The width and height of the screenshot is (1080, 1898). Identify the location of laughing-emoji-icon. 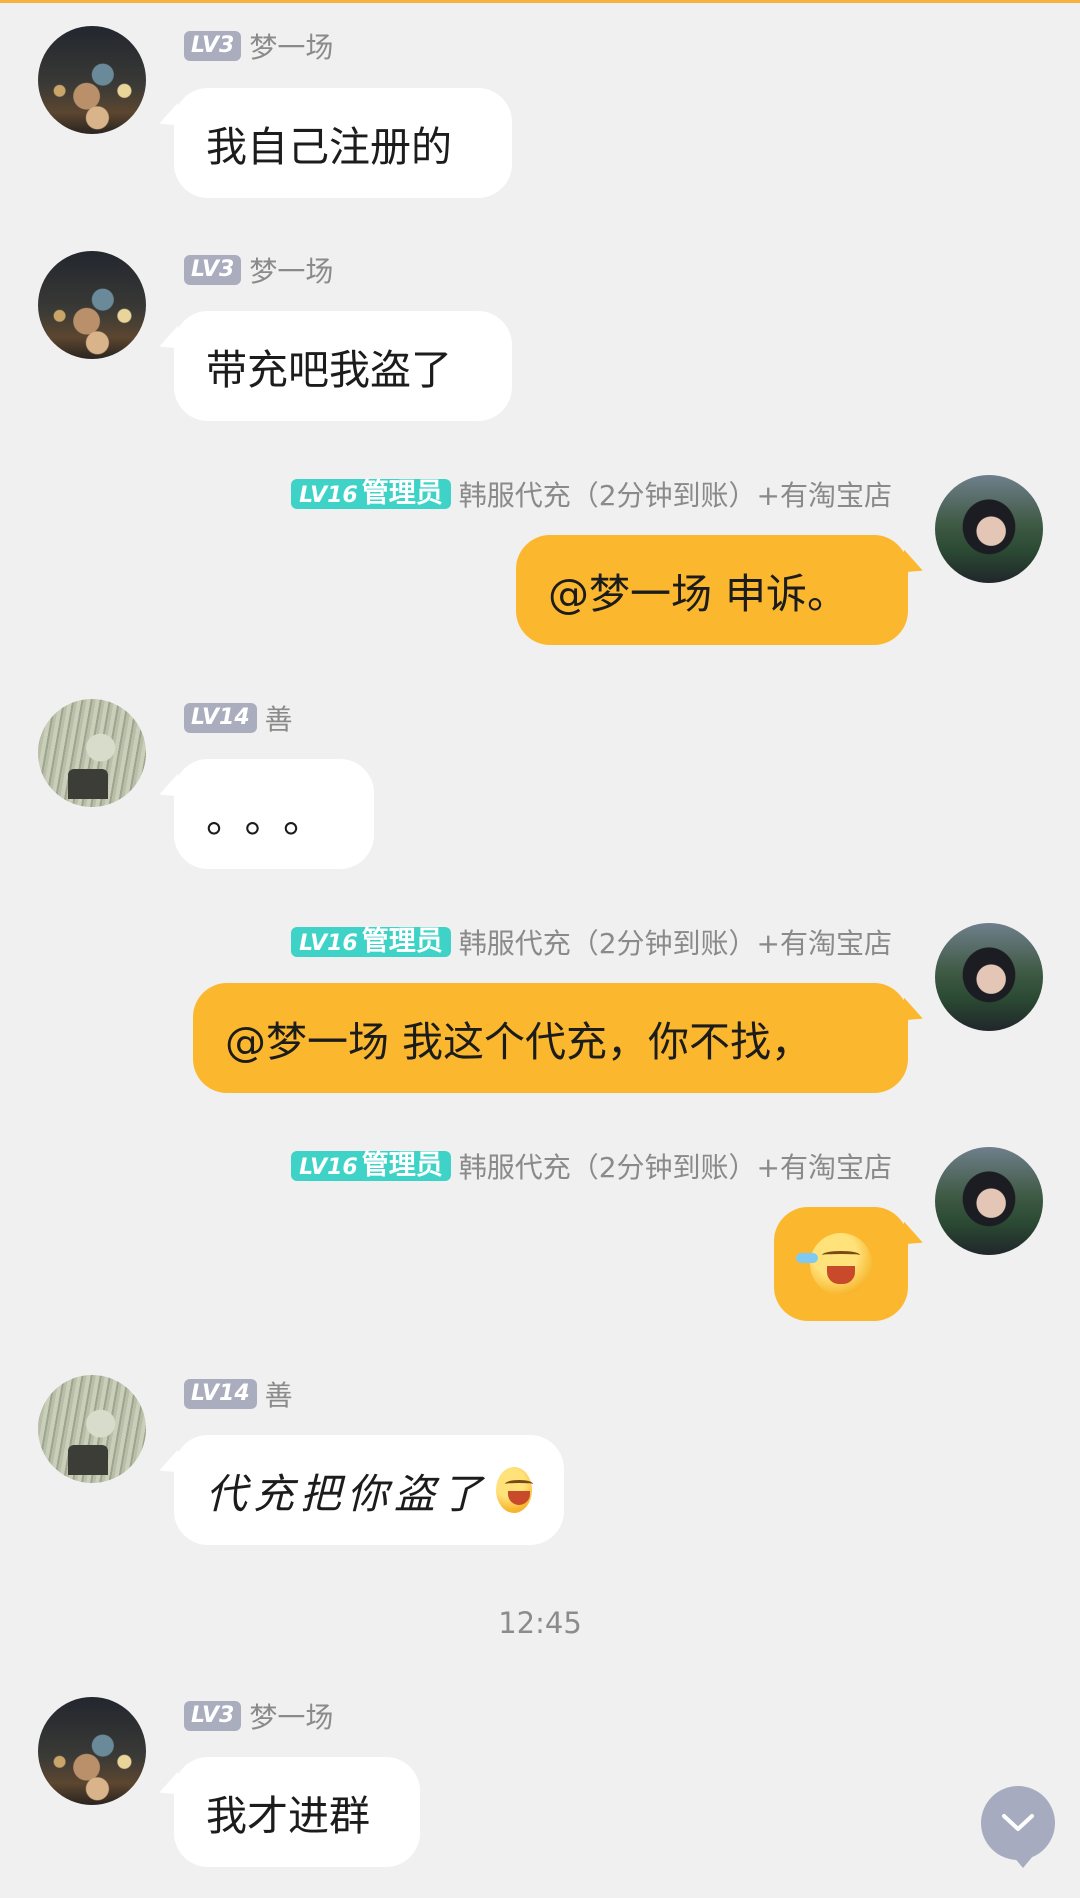
(514, 1490).